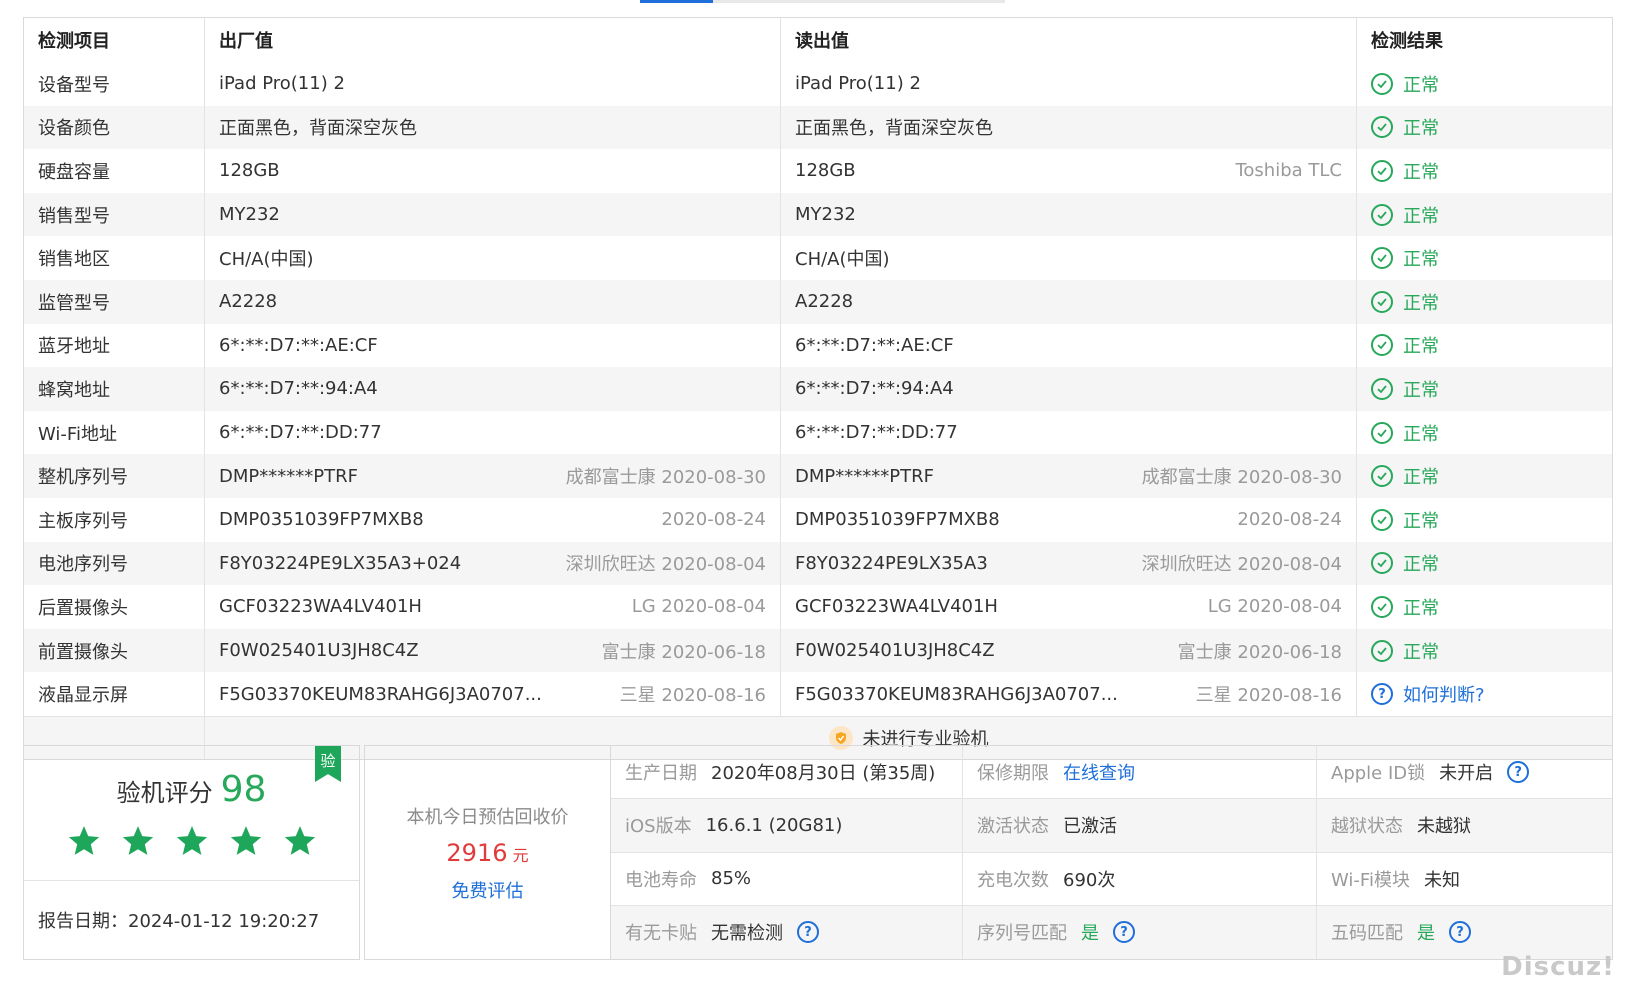 This screenshot has height=986, width=1633. I want to click on factory-value-cell-value: GCF03223WA4LV401H, so click(320, 607).